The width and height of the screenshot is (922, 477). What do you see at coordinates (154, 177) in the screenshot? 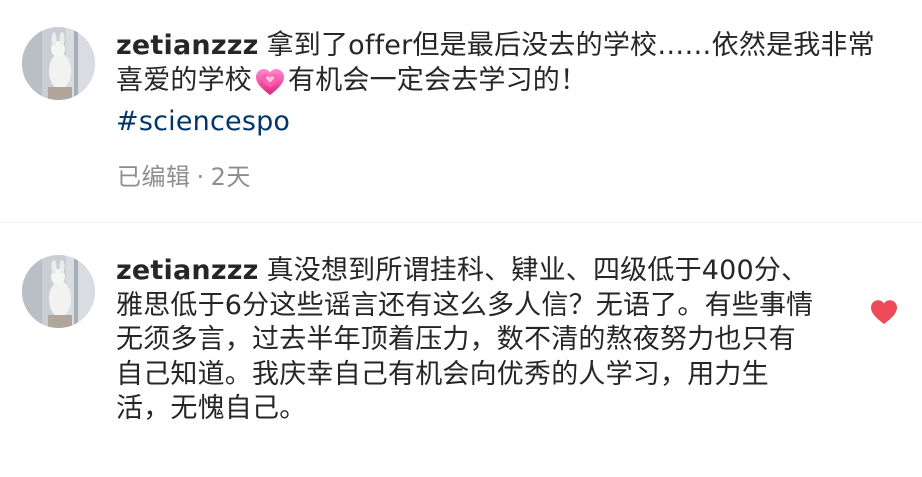
I see `edited-label: 已编辑` at bounding box center [154, 177].